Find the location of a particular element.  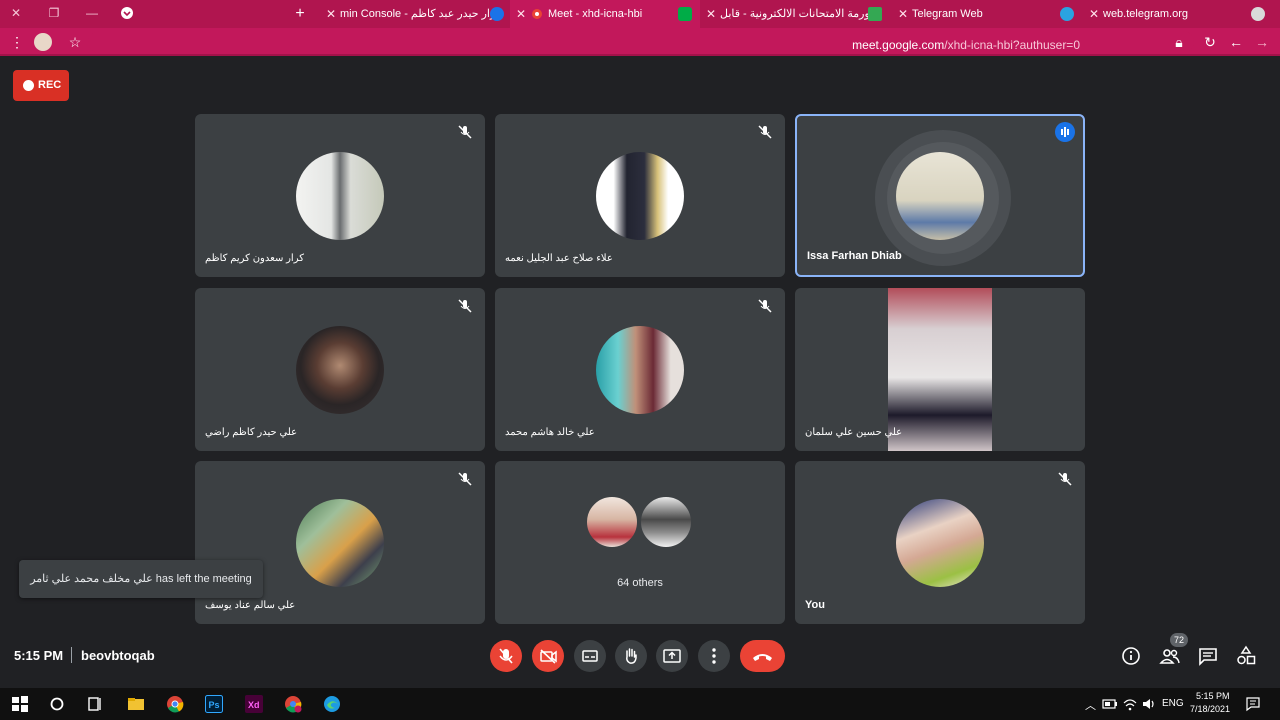

more-options-button is located at coordinates (714, 656).